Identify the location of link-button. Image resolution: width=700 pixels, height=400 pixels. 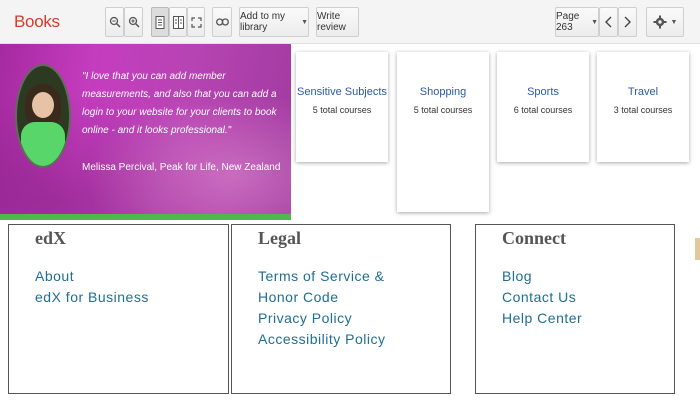
(222, 22).